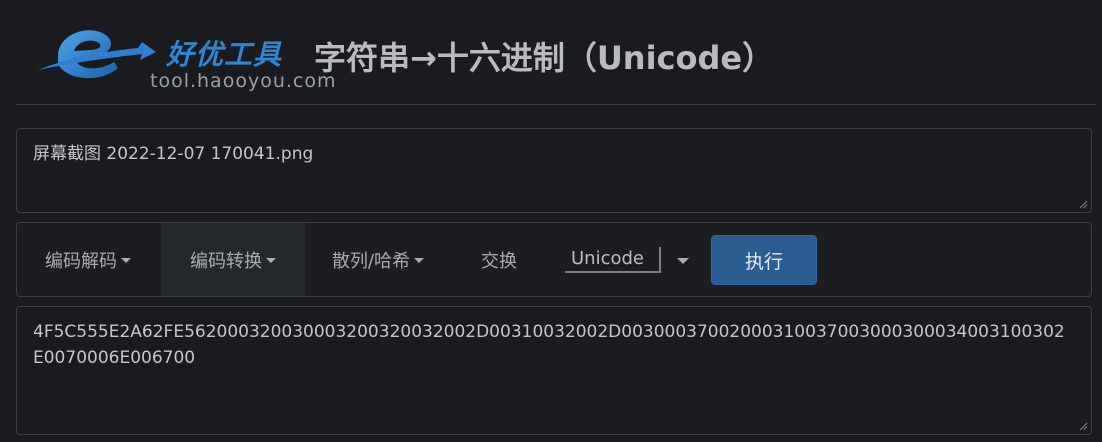  Describe the element at coordinates (683, 261) in the screenshot. I see `encoding-dropdown-icon` at that location.